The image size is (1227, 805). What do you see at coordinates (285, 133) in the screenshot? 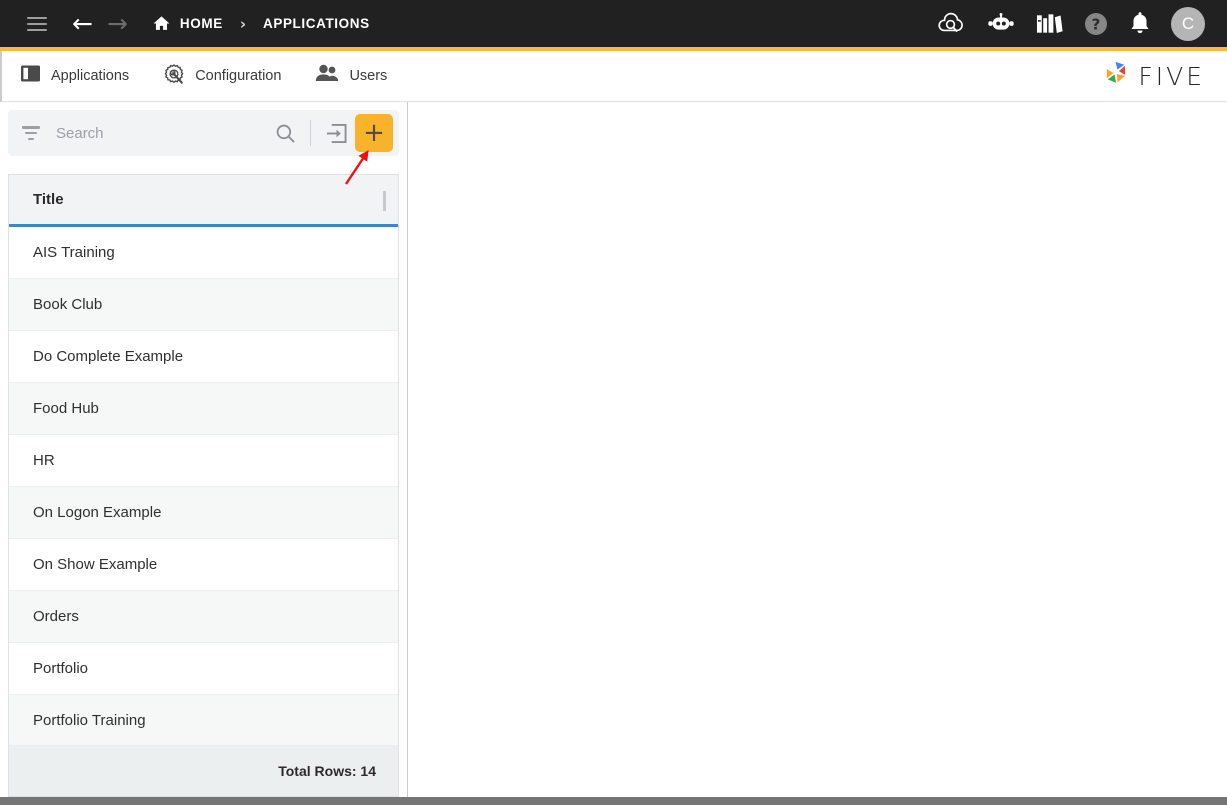
I see `search-icon` at bounding box center [285, 133].